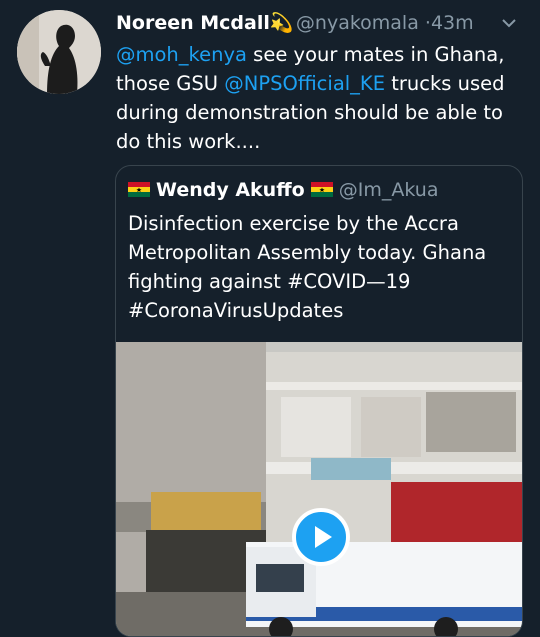 The height and width of the screenshot is (637, 540). Describe the element at coordinates (181, 54) in the screenshot. I see `mention-link: @moh_kenya` at that location.